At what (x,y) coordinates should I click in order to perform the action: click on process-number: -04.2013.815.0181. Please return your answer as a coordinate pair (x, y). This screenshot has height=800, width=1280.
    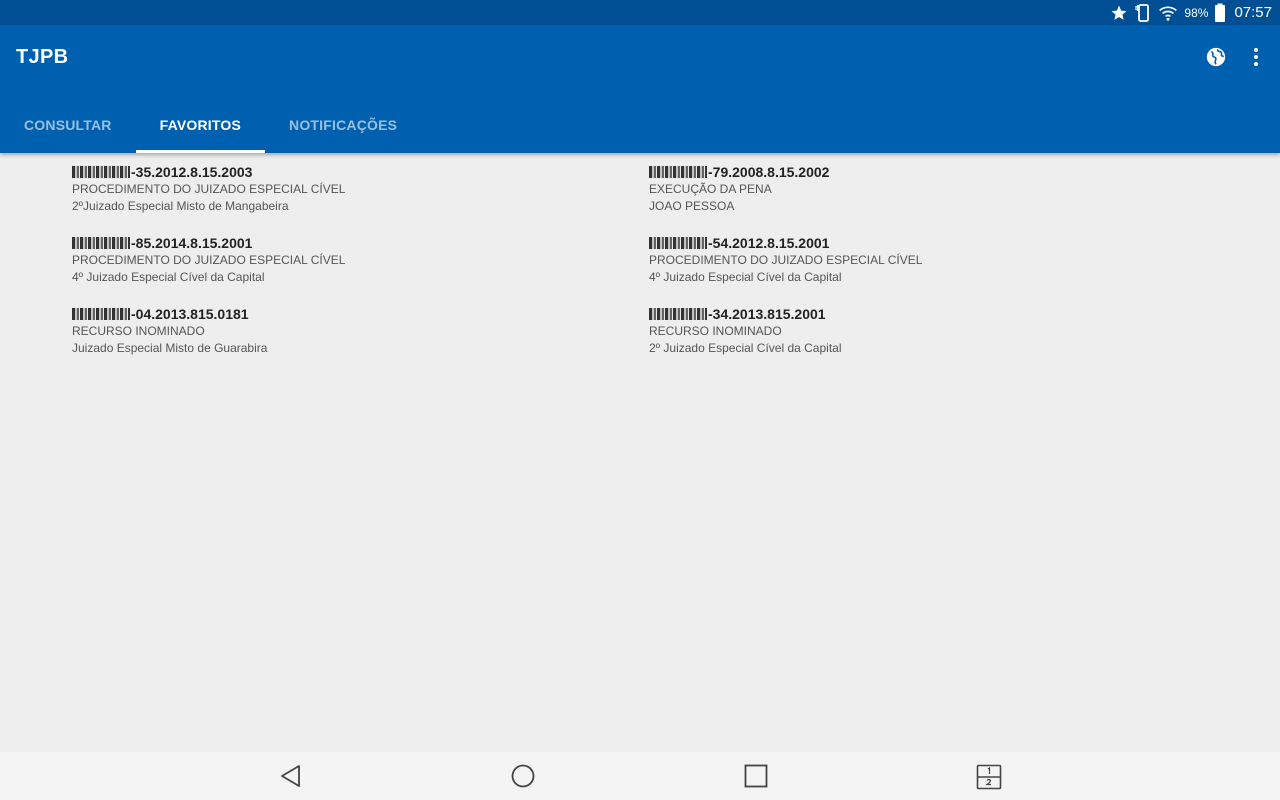
    Looking at the image, I should click on (190, 314).